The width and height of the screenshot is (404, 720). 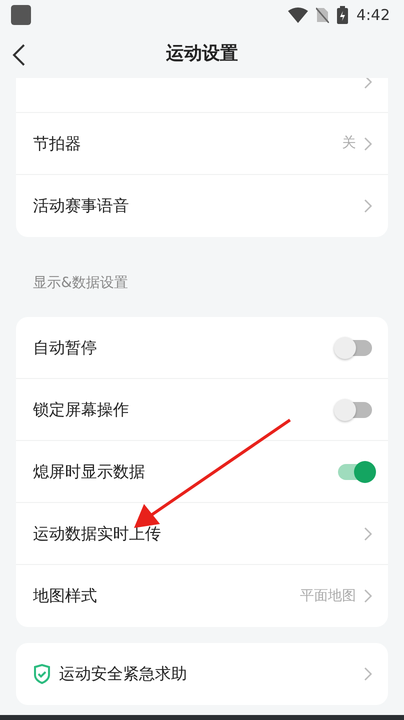 What do you see at coordinates (21, 15) in the screenshot?
I see `notification-icon` at bounding box center [21, 15].